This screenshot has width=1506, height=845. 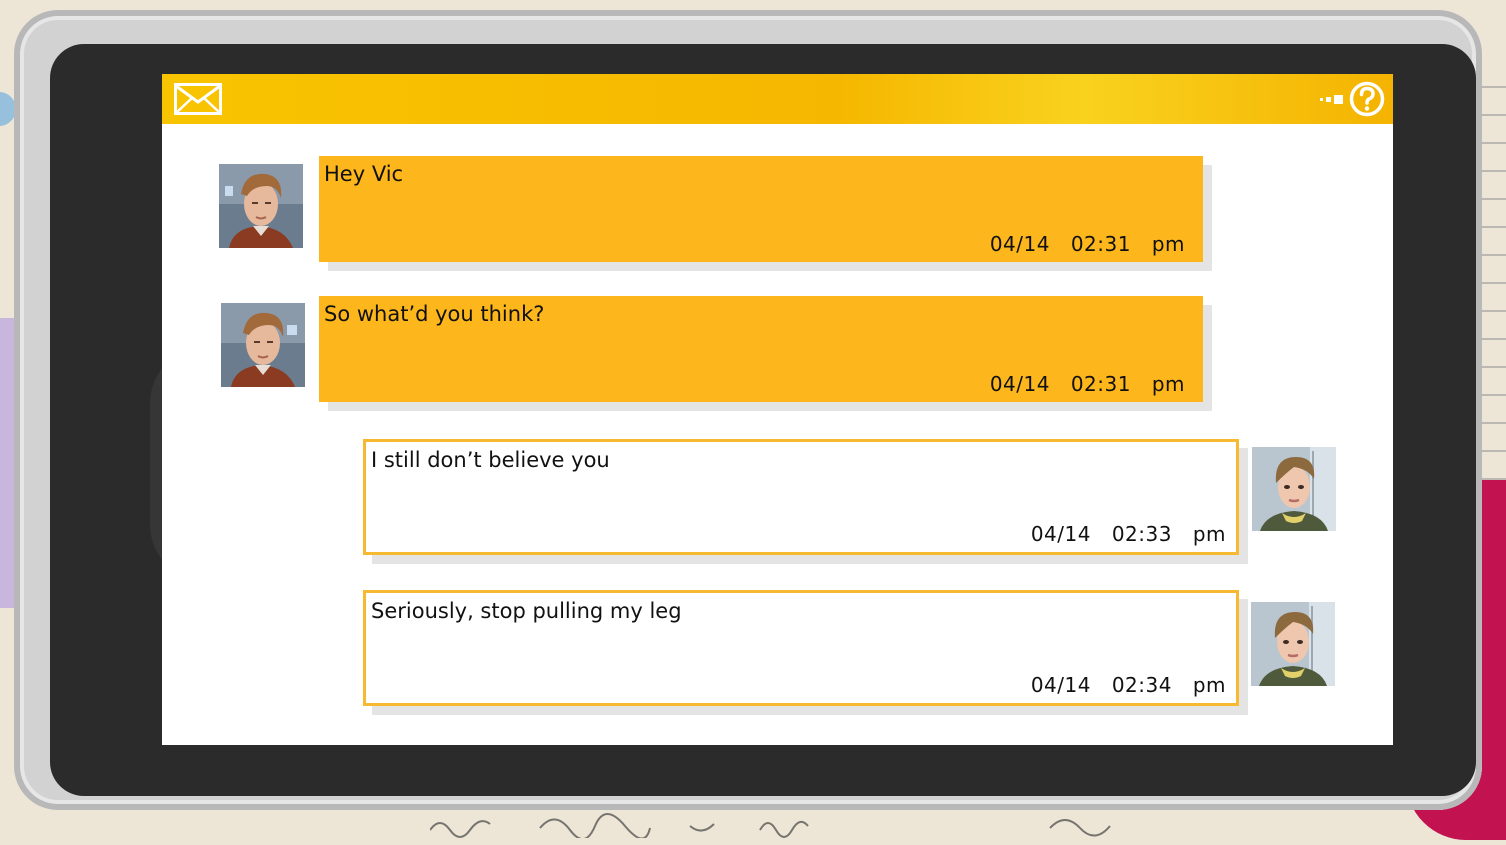 What do you see at coordinates (1128, 685) in the screenshot?
I see `message-timestamp: 04/14 02:34 pm` at bounding box center [1128, 685].